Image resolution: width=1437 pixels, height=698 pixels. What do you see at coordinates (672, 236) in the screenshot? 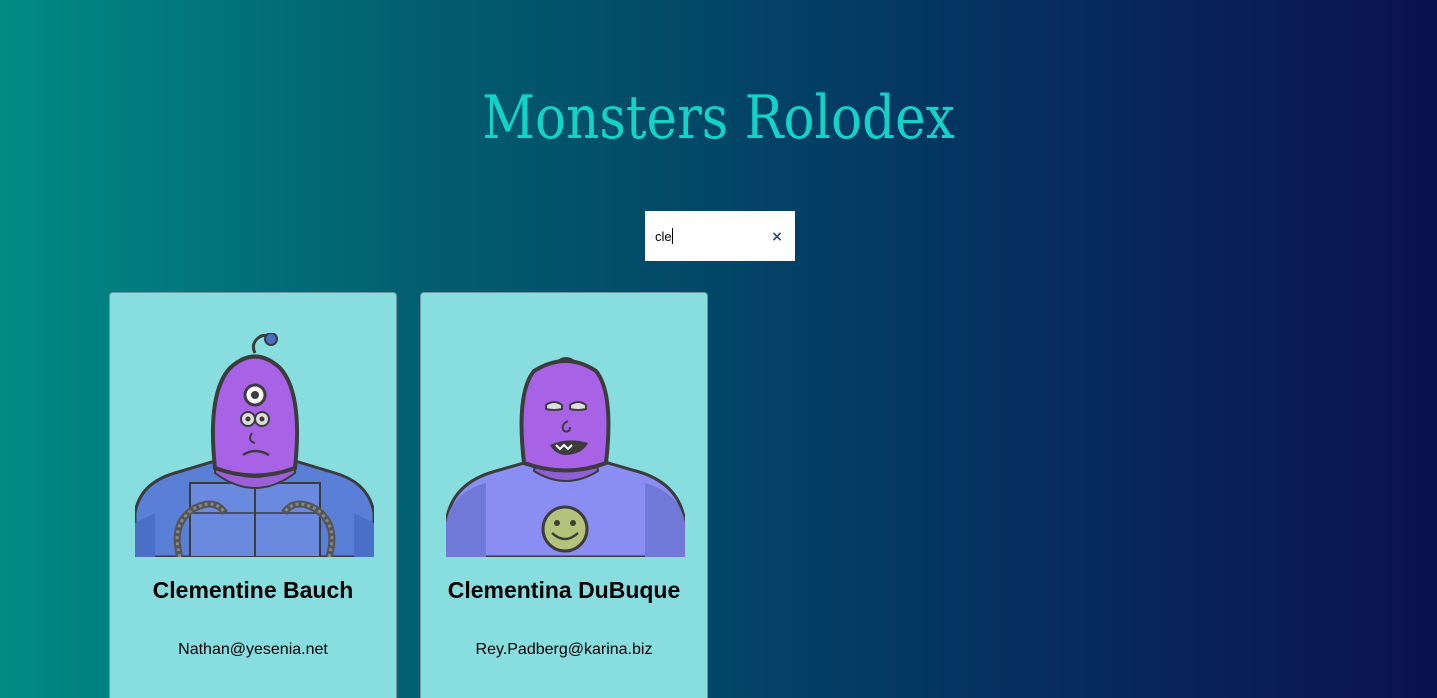
I see `text-caret` at bounding box center [672, 236].